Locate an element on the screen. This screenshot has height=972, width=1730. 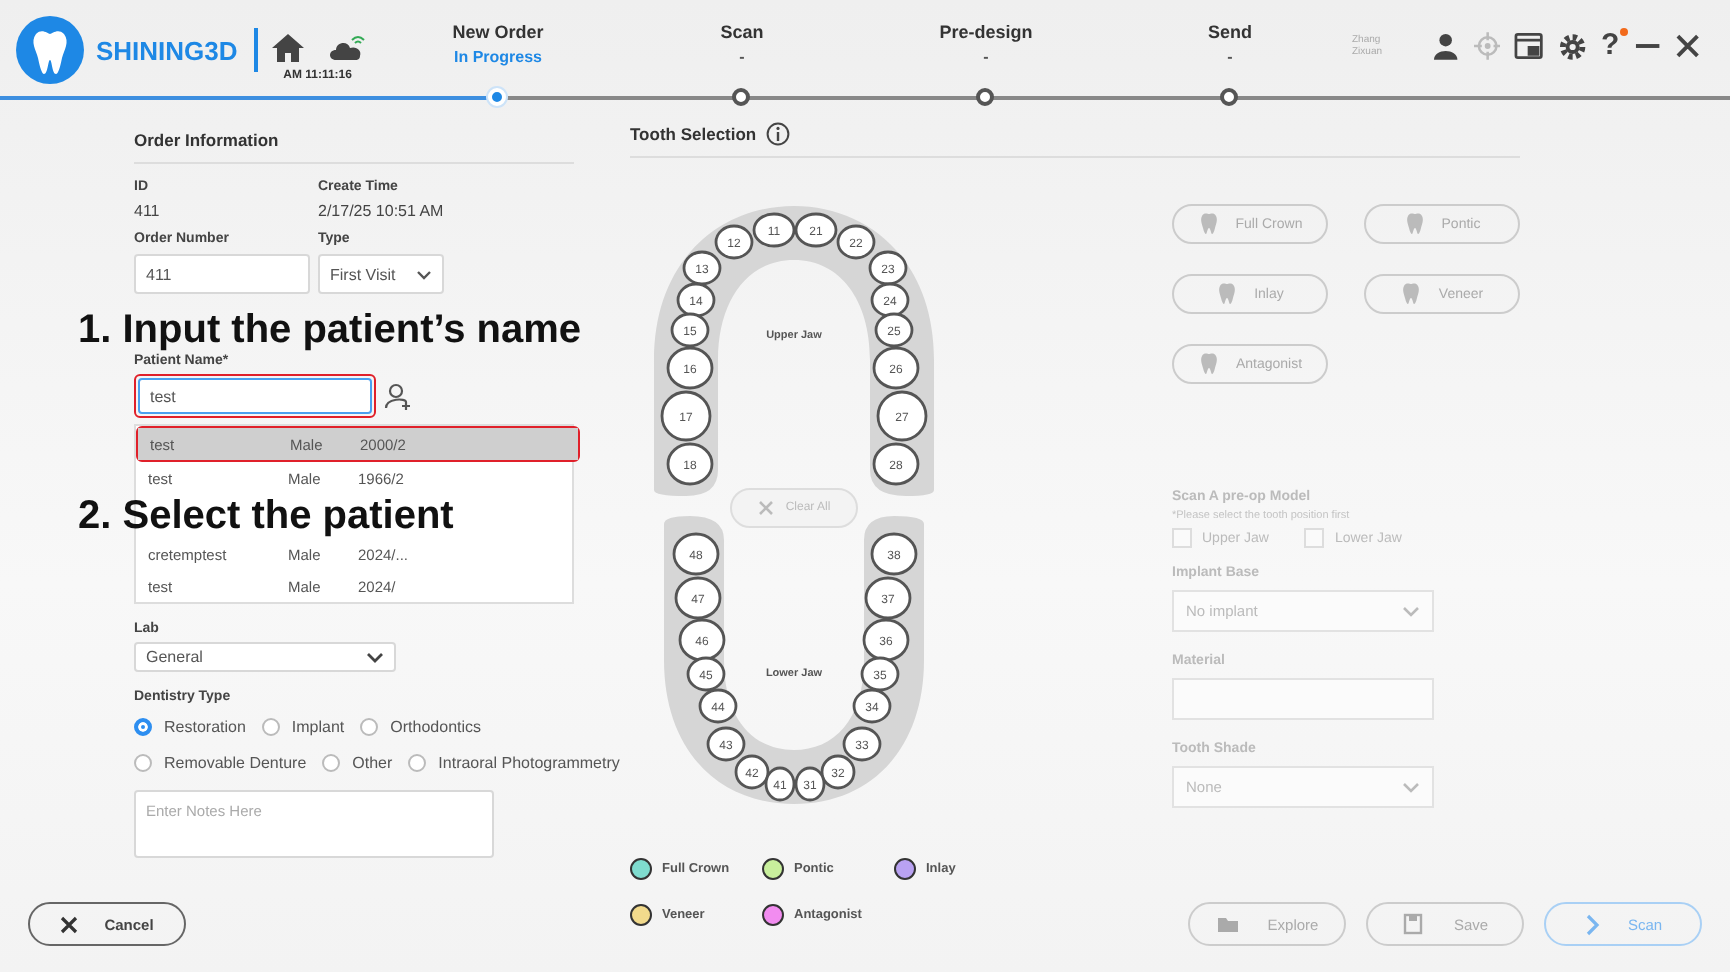
help-button: ? is located at coordinates (1610, 46).